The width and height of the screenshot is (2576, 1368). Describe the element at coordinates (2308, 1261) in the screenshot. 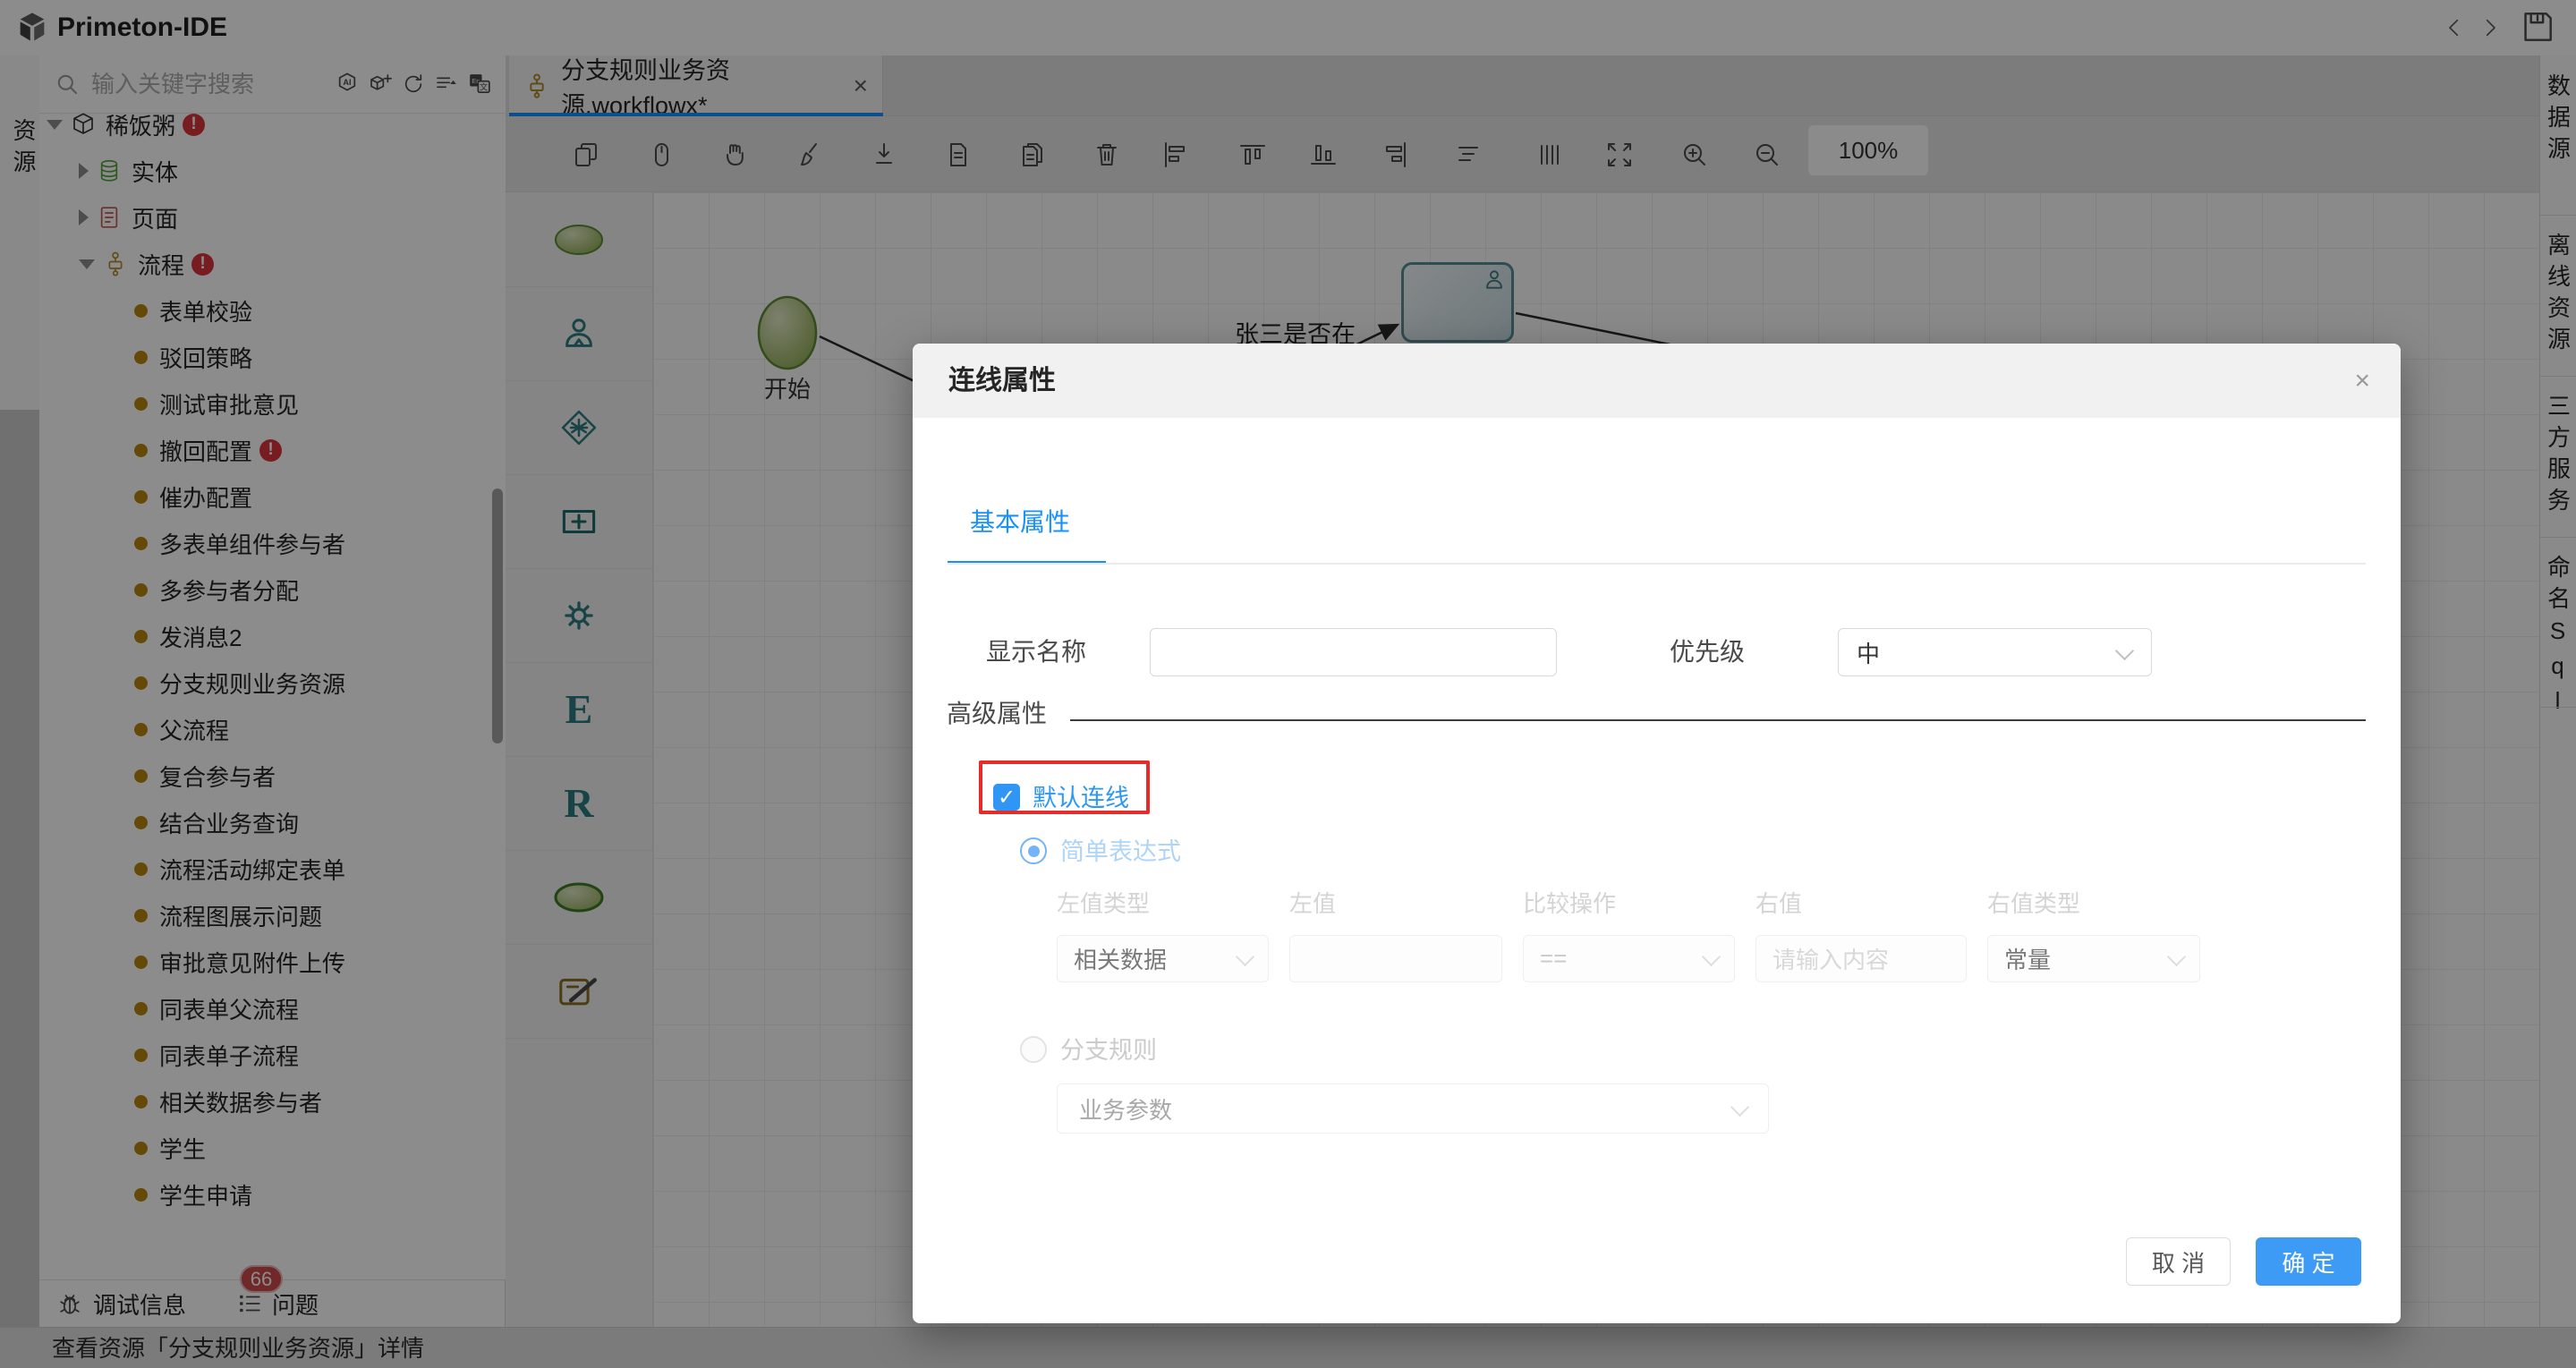

I see `ok-button: 确 定` at that location.